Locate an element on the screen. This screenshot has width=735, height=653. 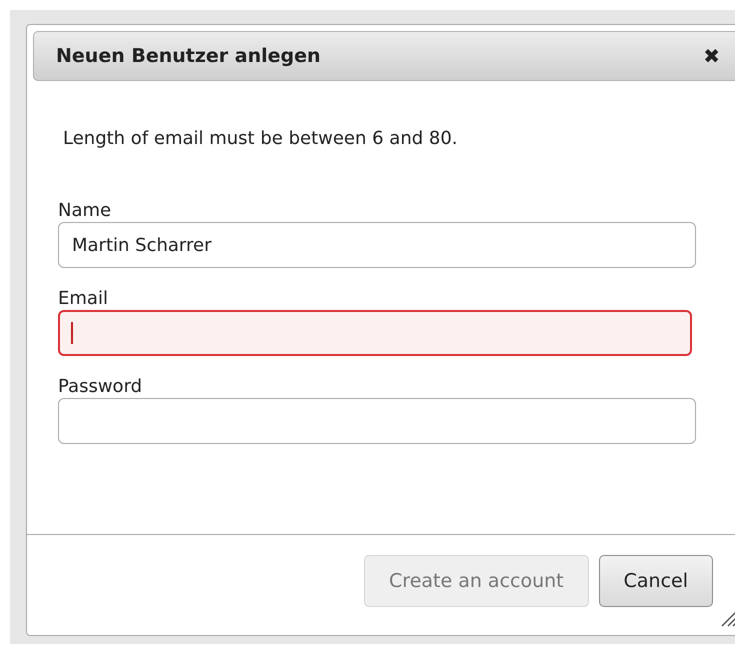
resize-grip-icon is located at coordinates (727, 618).